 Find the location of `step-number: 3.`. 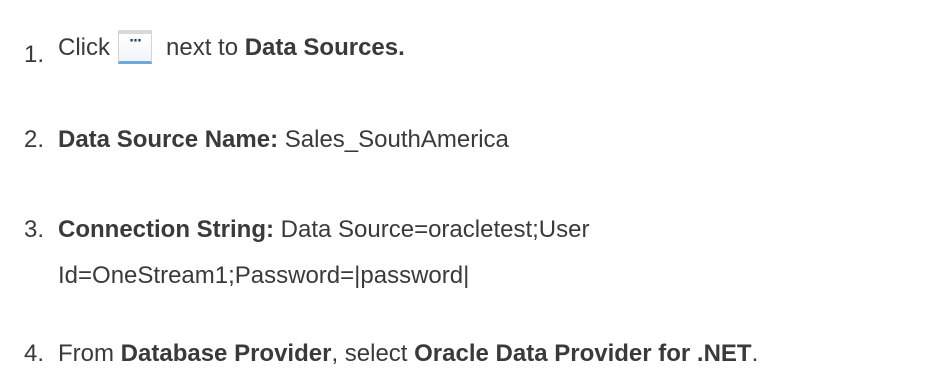

step-number: 3. is located at coordinates (34, 229).